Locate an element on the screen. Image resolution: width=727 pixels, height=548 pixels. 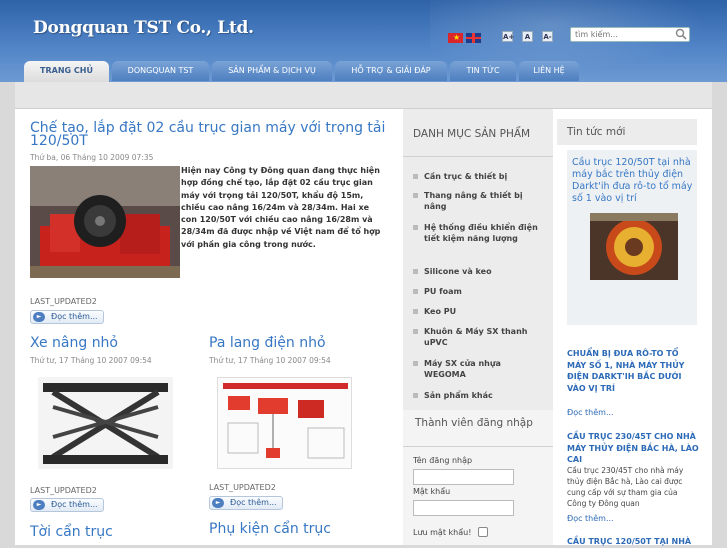
tab-support: HỖ TRỢ & GIẢI ĐÁP is located at coordinates (391, 71).